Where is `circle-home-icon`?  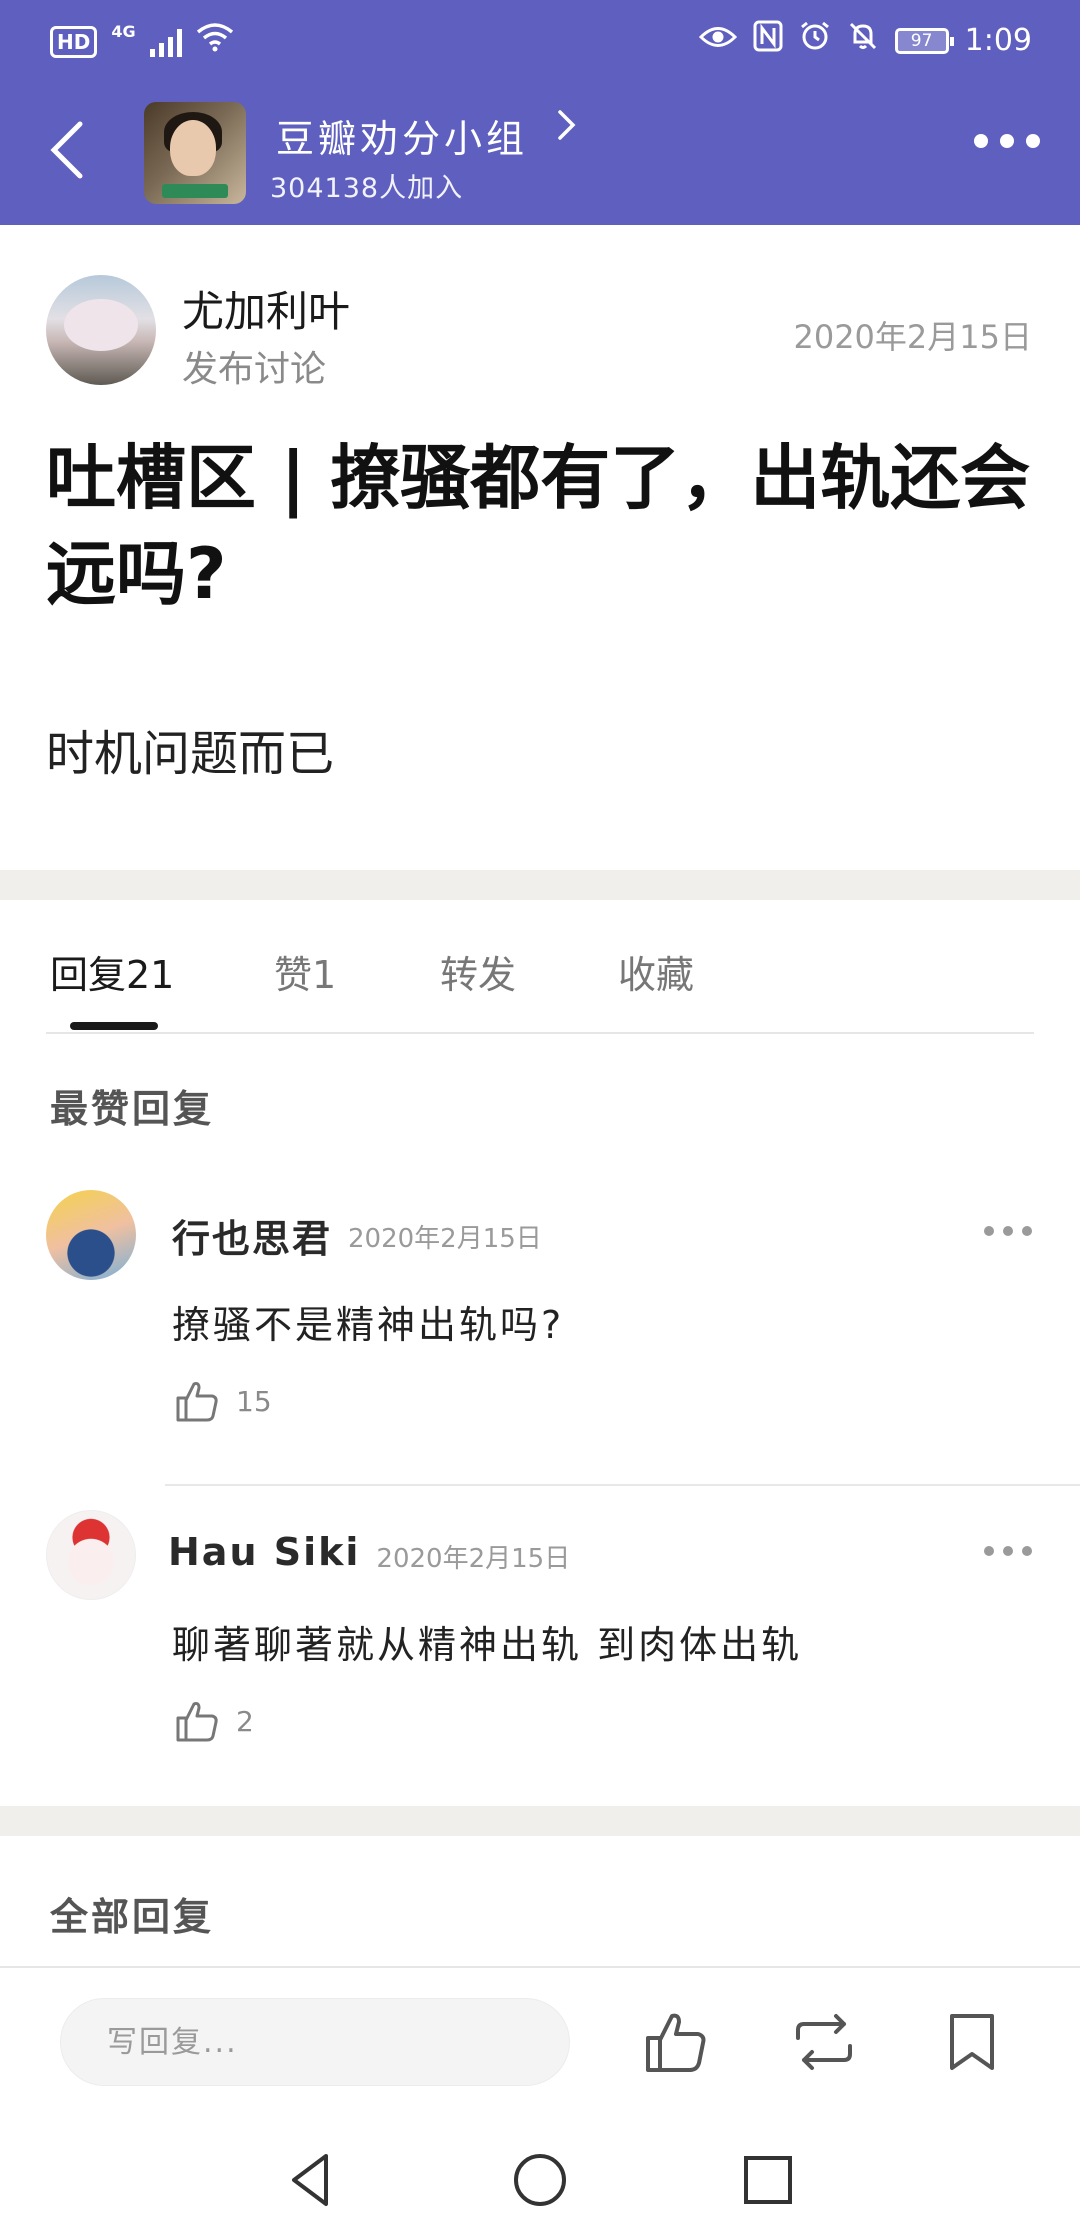
circle-home-icon is located at coordinates (540, 2180).